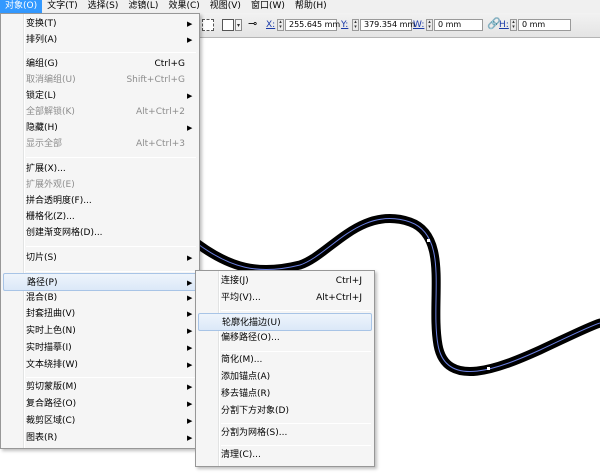 Image resolution: width=600 pixels, height=475 pixels. What do you see at coordinates (458, 25) in the screenshot?
I see `width-input: 0 mm` at bounding box center [458, 25].